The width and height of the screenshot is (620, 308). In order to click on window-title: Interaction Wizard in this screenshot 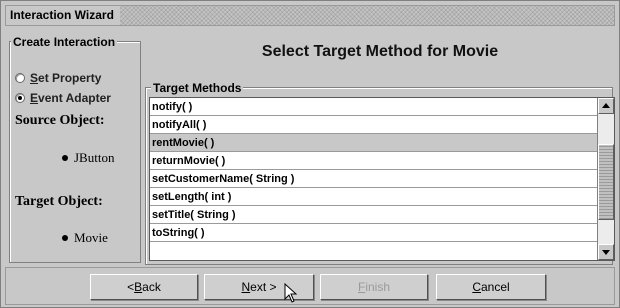, I will do `click(63, 15)`.